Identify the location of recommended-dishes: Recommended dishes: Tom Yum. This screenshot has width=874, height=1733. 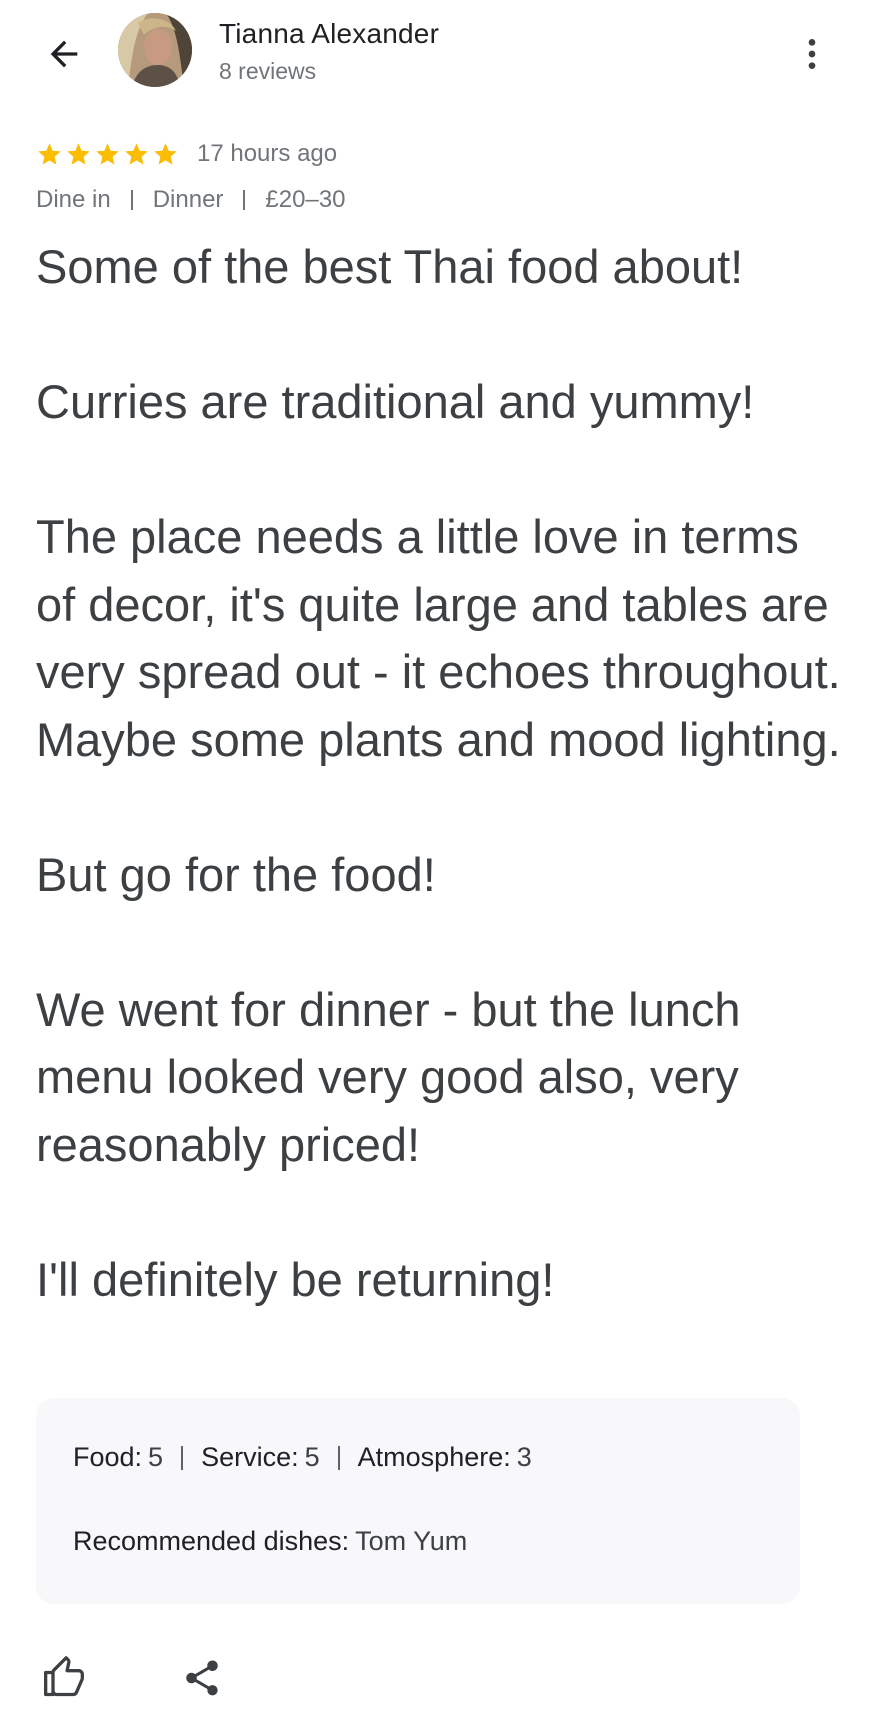
(270, 1541).